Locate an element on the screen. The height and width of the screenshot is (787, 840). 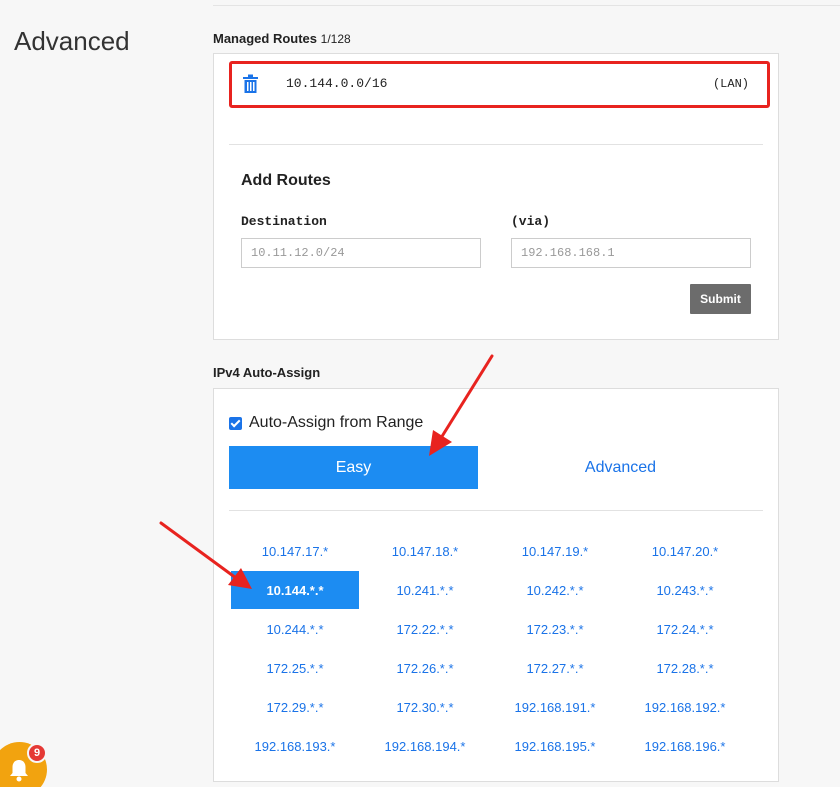
range-option: 10.242.*.* is located at coordinates (555, 590).